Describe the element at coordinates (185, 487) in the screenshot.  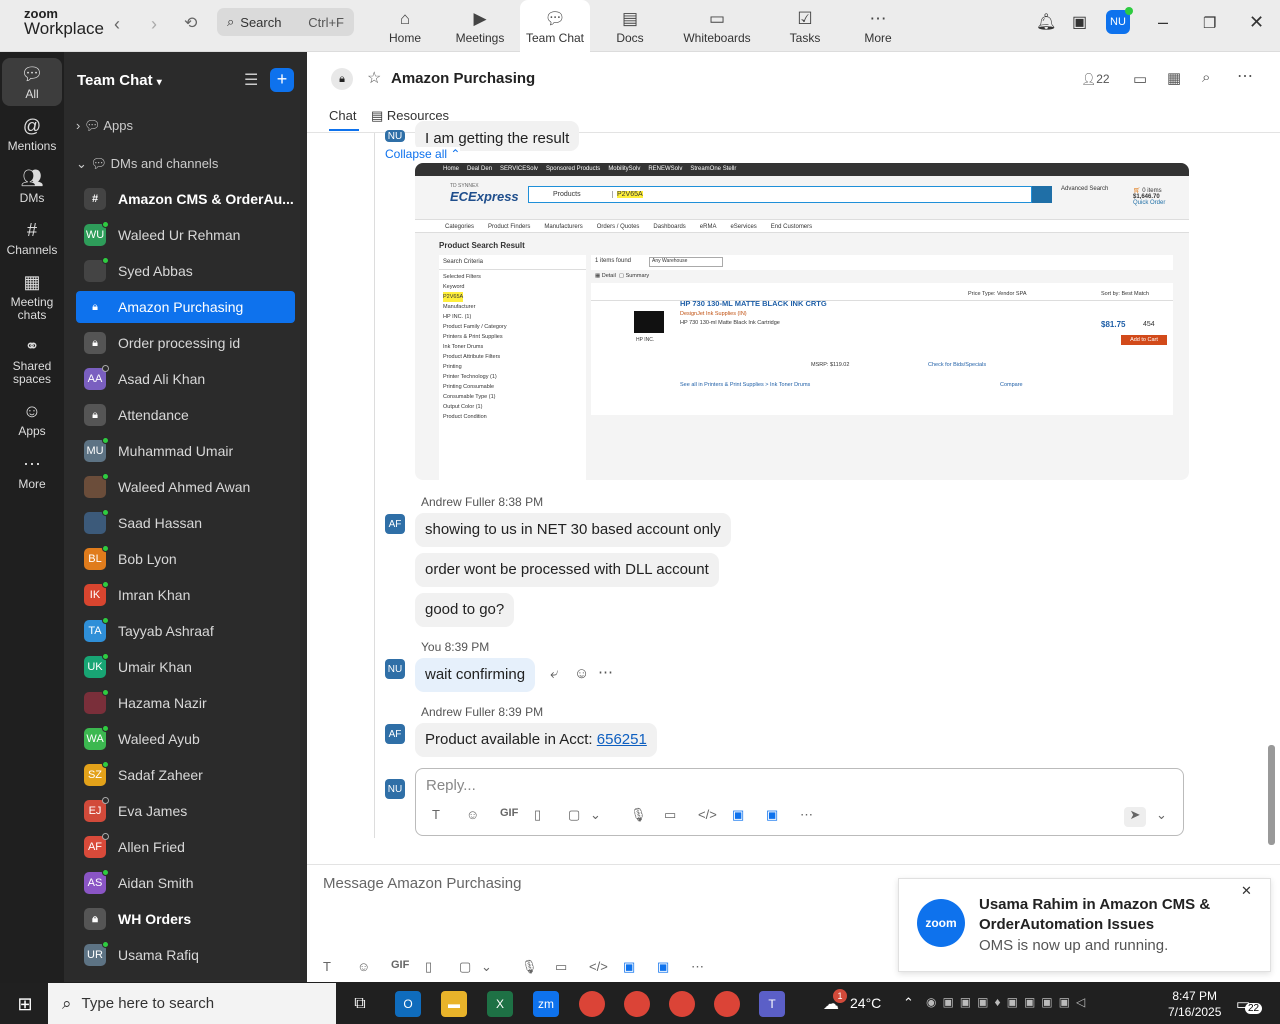
I see `sidebar-item: Waleed Ahmed Awan` at that location.